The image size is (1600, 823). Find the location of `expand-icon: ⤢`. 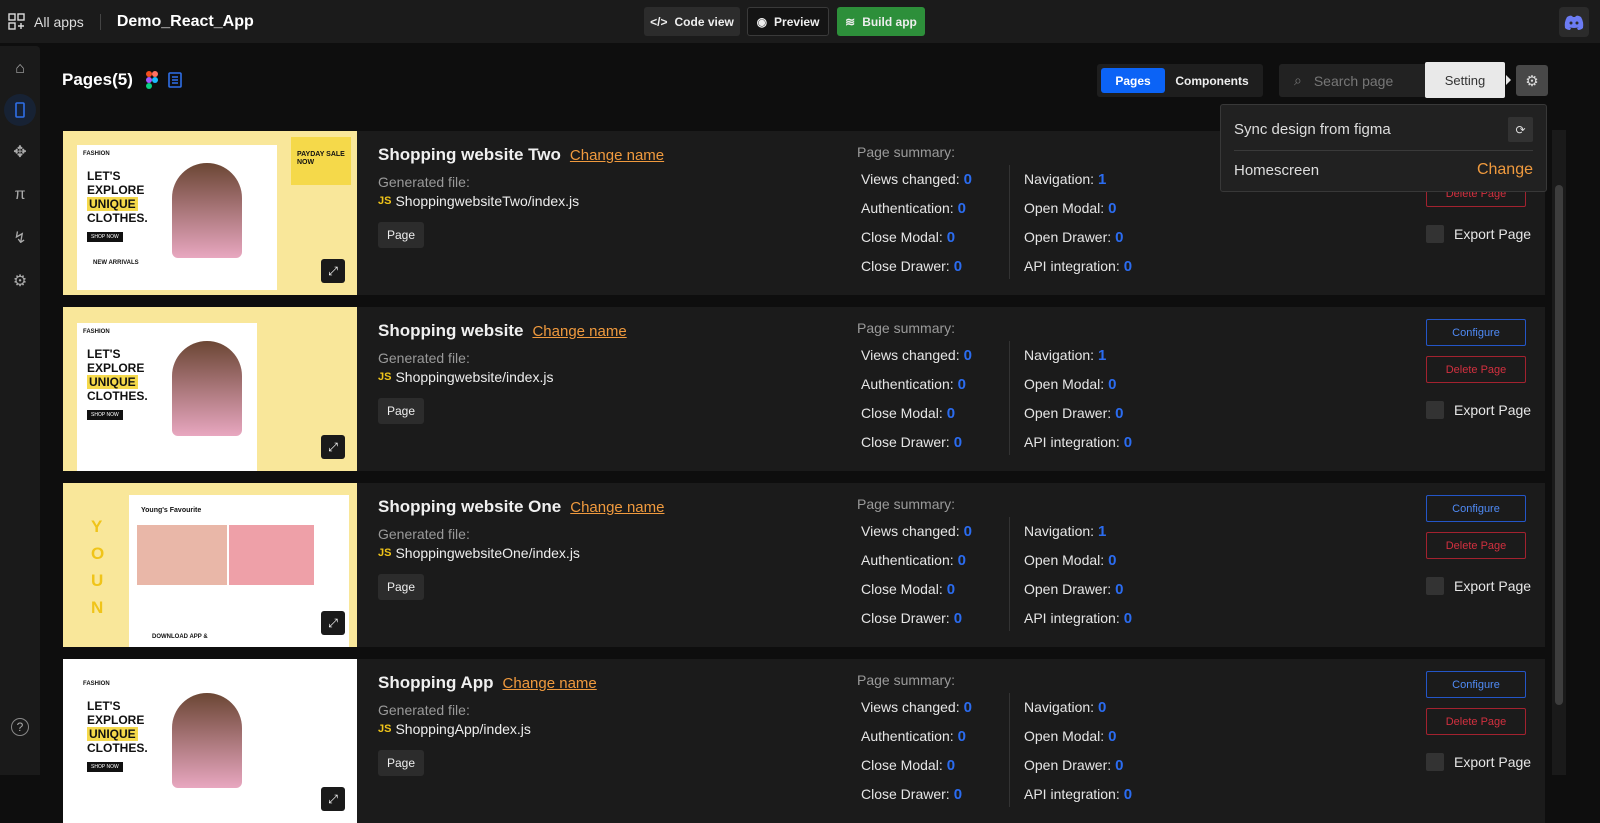

expand-icon: ⤢ is located at coordinates (333, 622).